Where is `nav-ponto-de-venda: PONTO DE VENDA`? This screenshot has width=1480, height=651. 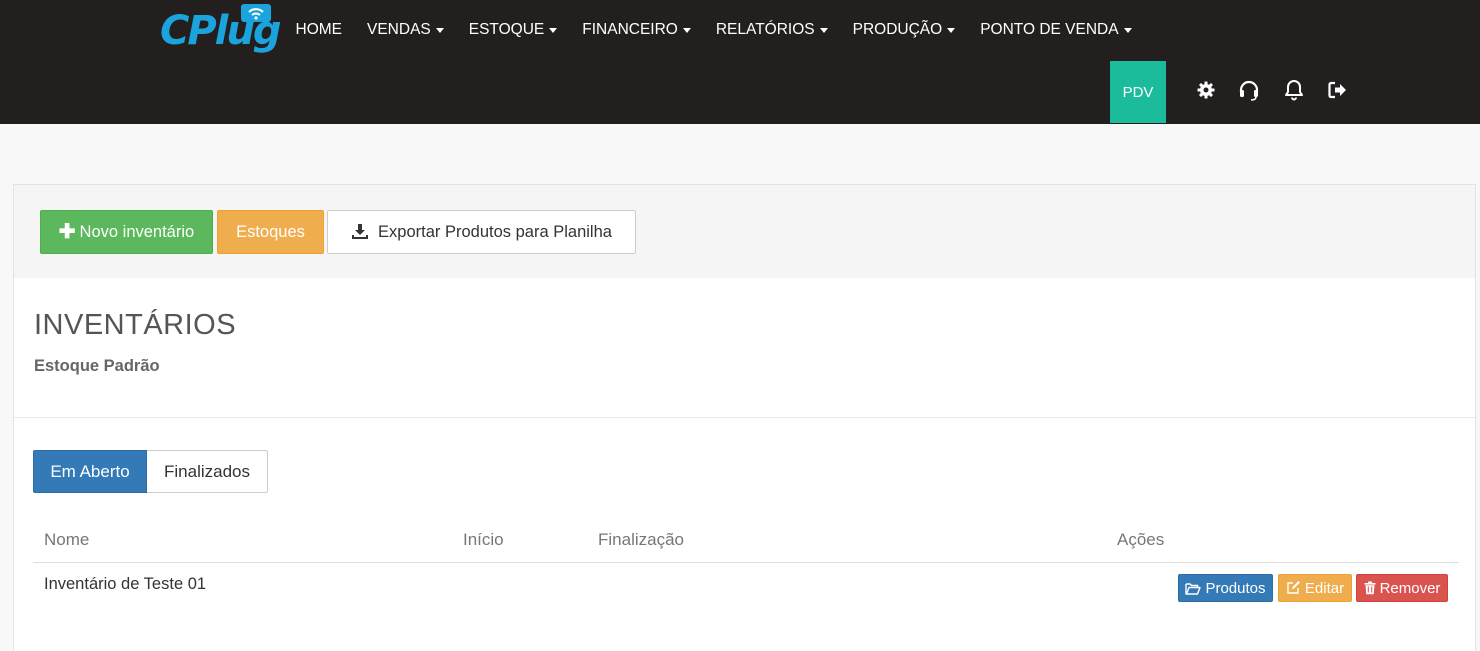
nav-ponto-de-venda: PONTO DE VENDA is located at coordinates (1056, 30).